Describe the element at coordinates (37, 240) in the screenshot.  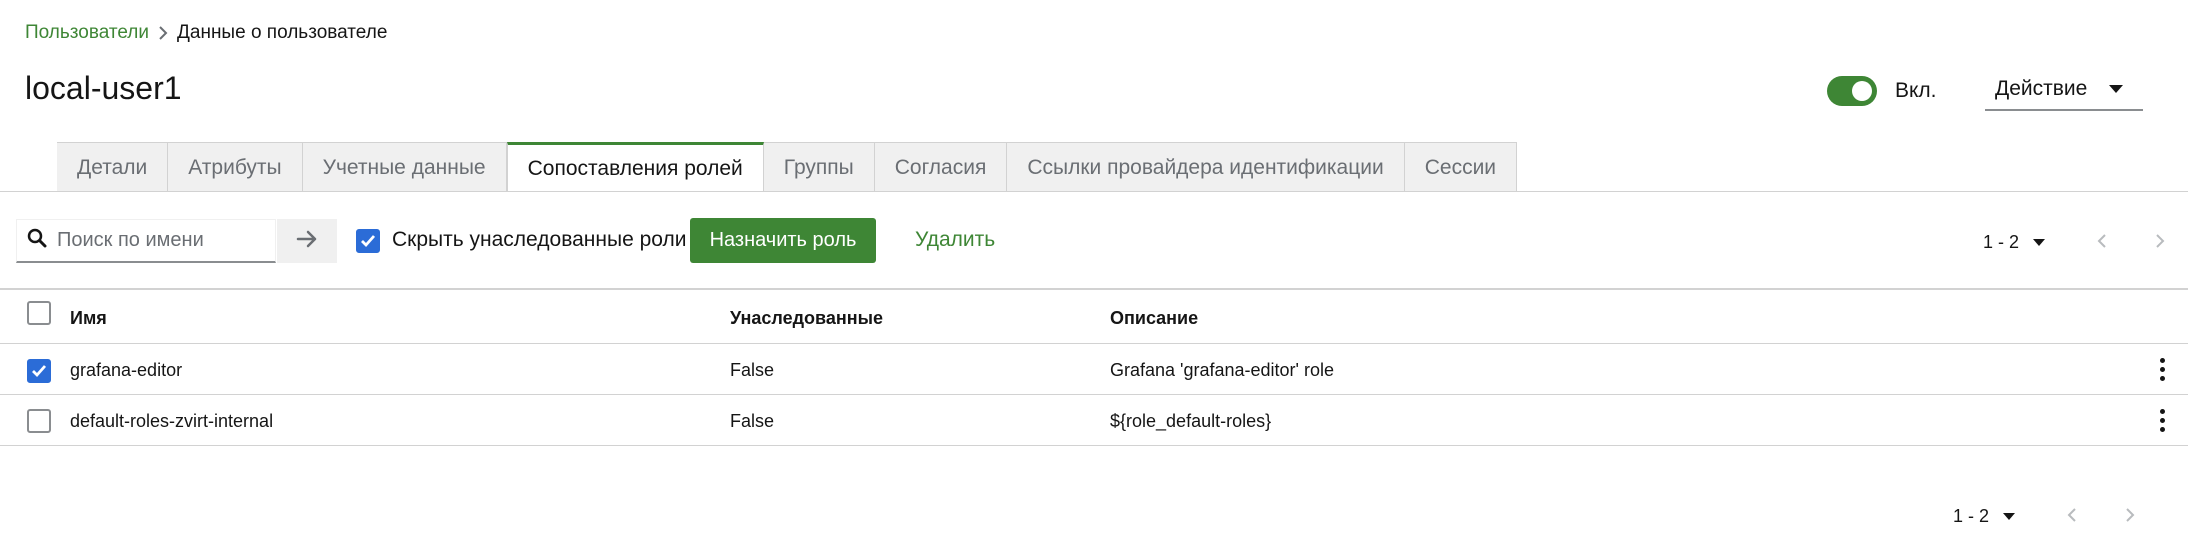
I see `search-icon` at that location.